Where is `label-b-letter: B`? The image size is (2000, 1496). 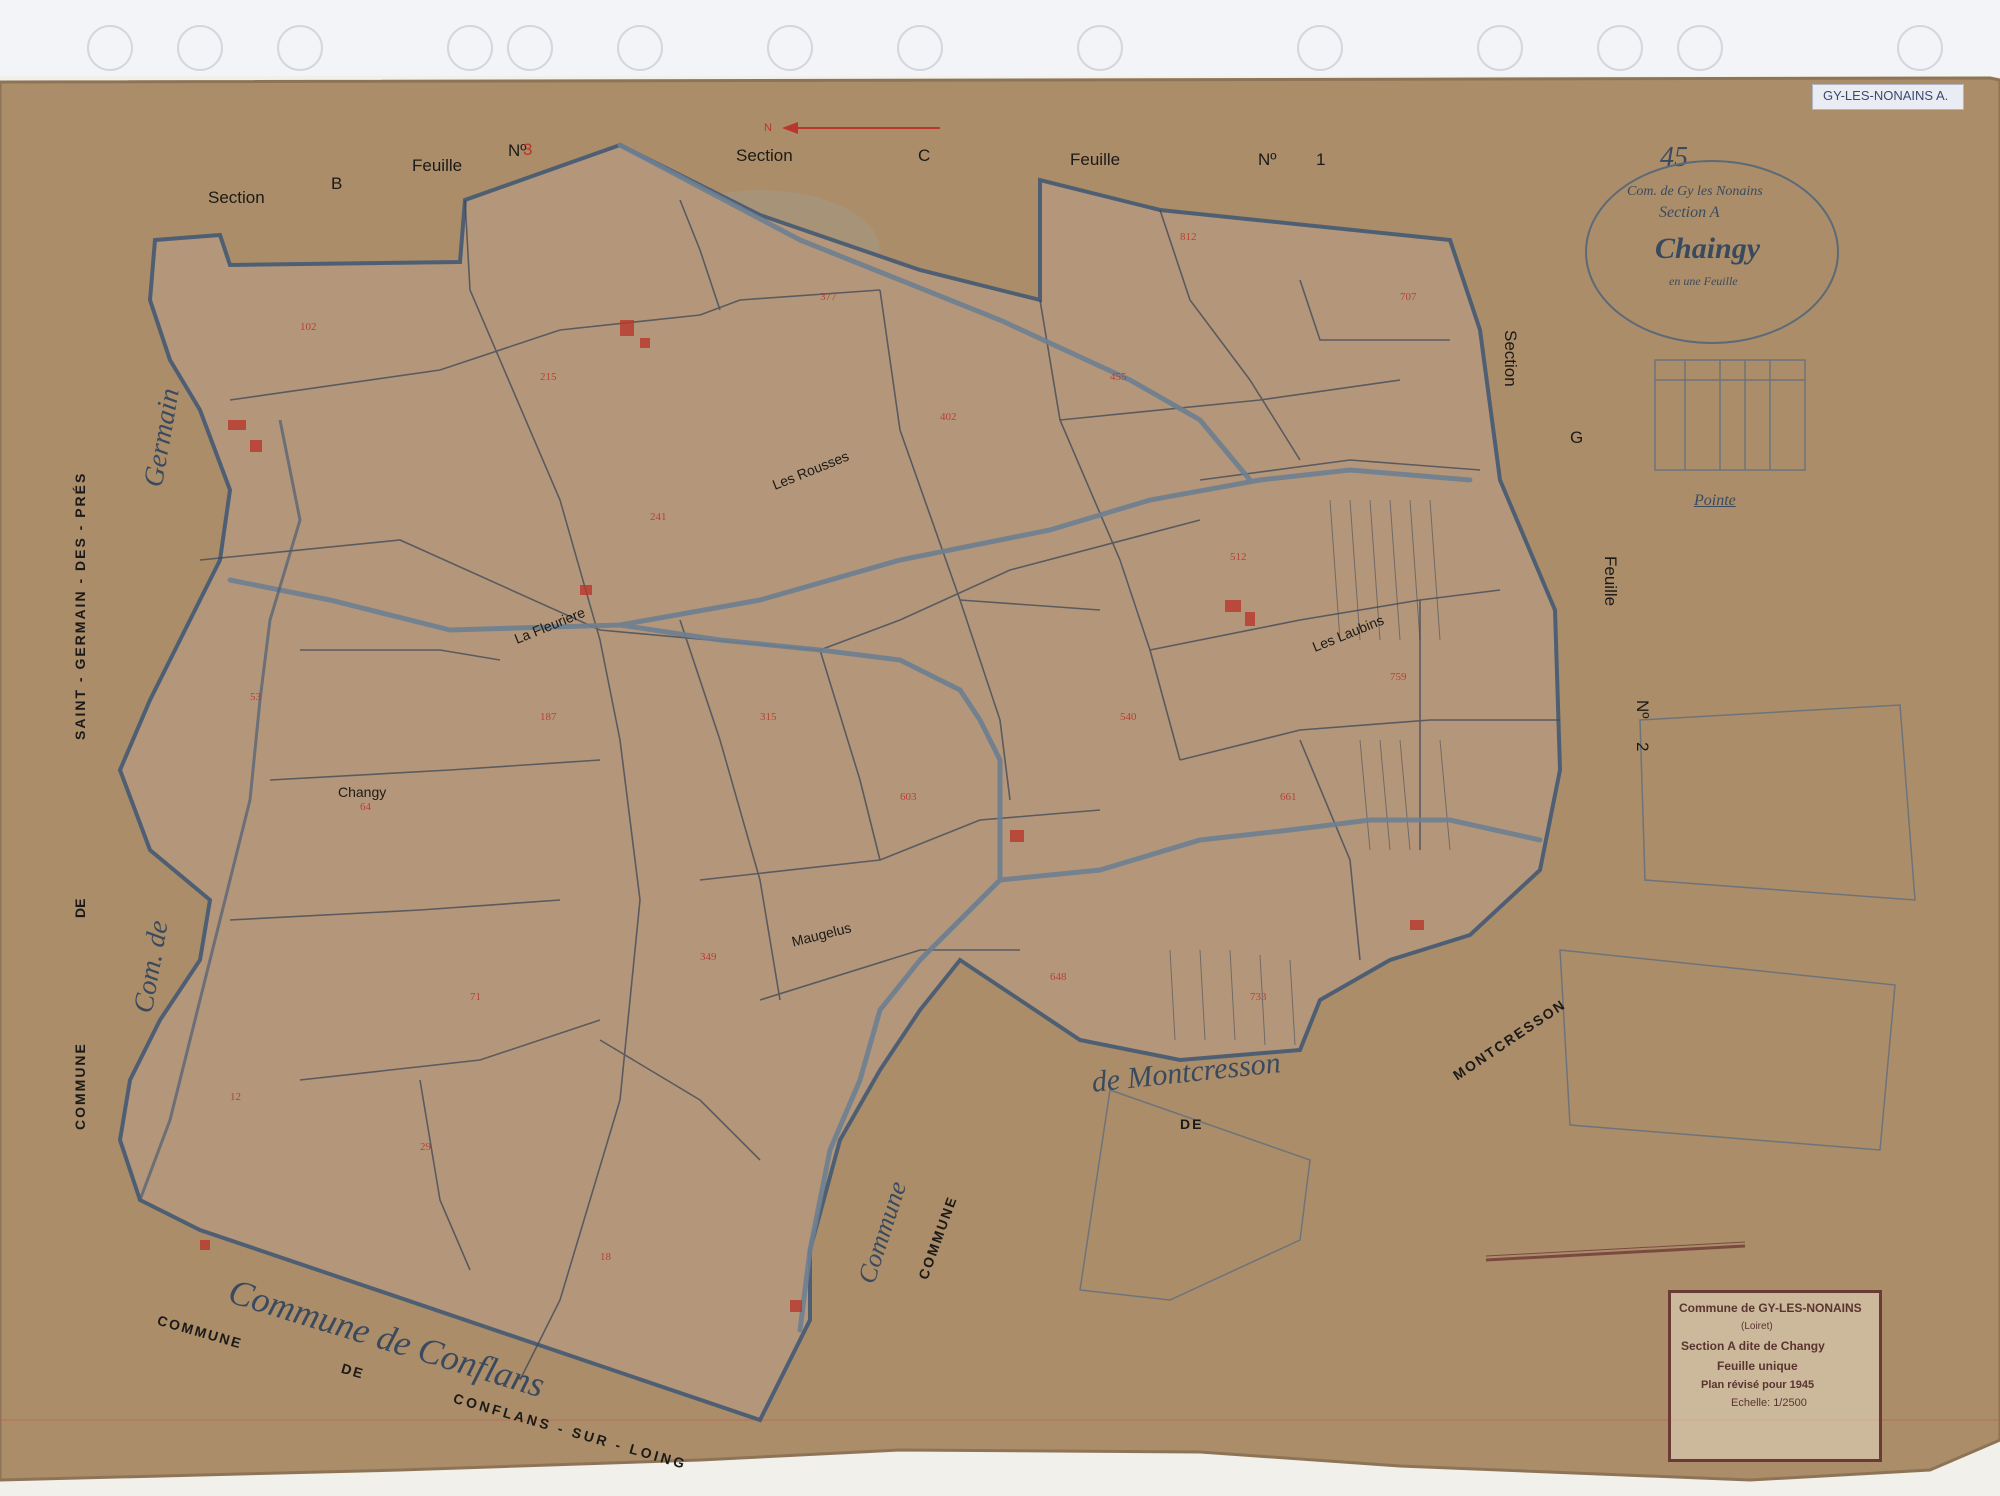
label-b-letter: B is located at coordinates (337, 183).